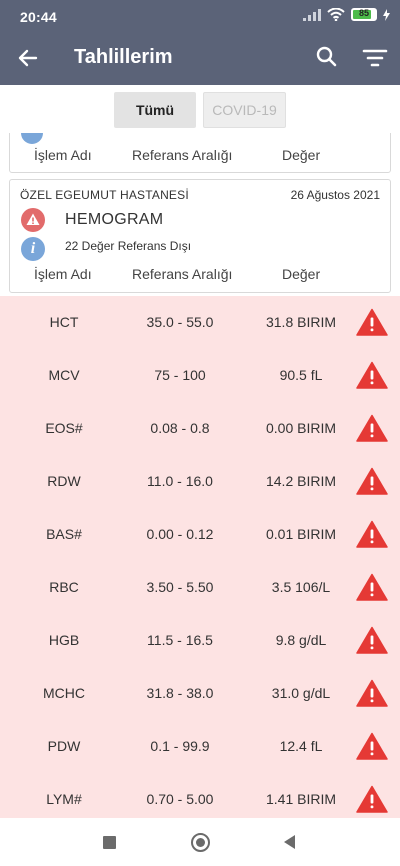 This screenshot has width=400, height=866. Describe the element at coordinates (32, 138) in the screenshot. I see `info-icon` at that location.